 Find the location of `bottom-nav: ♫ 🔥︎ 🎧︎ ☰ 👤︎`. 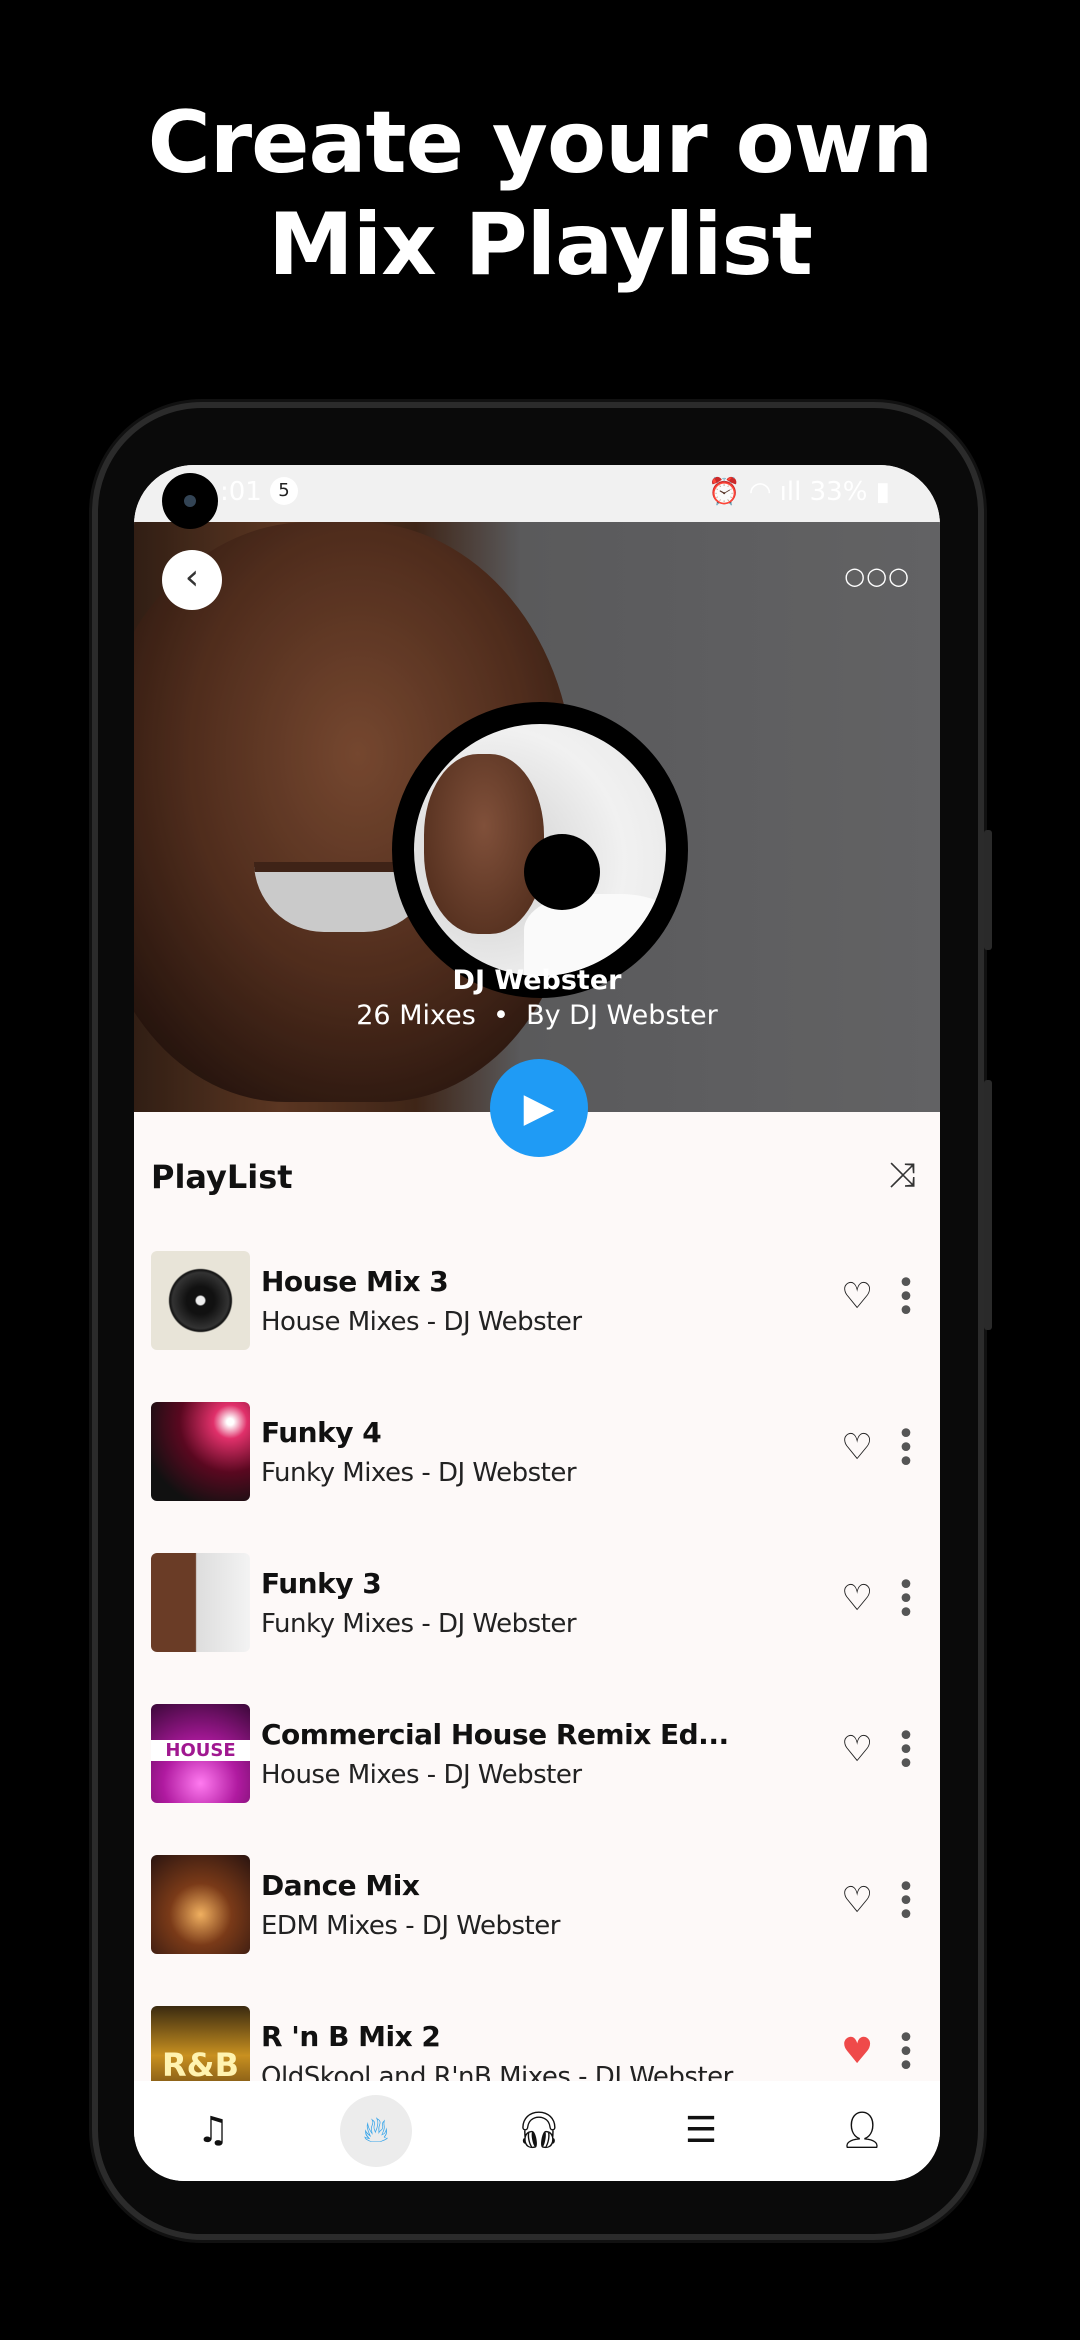

bottom-nav: ♫ 🔥︎ 🎧︎ ☰ 👤︎ is located at coordinates (537, 2131).